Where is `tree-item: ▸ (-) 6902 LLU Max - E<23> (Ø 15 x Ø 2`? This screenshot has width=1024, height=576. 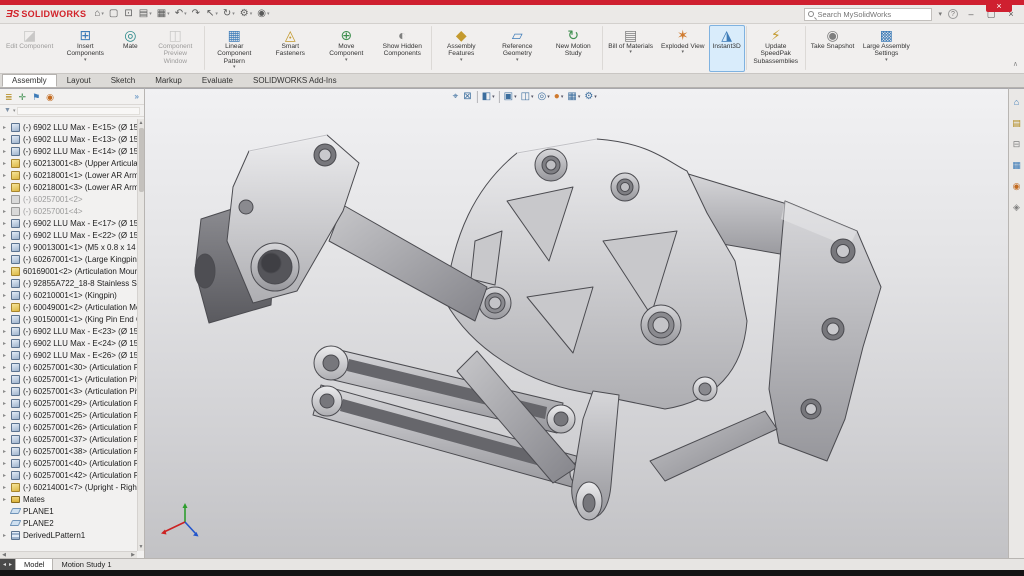 tree-item: ▸ (-) 6902 LLU Max - E<23> (Ø 15 x Ø 2 is located at coordinates (68, 331).